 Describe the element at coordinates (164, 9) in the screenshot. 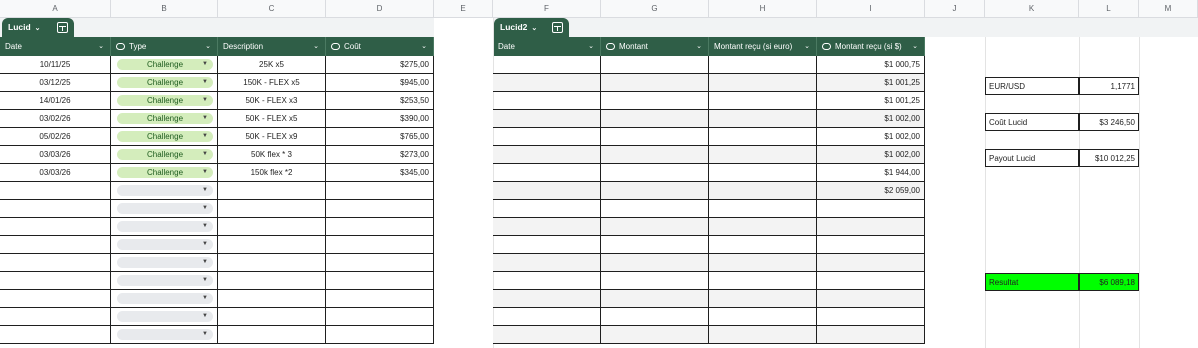

I see `col-header-b: B` at that location.